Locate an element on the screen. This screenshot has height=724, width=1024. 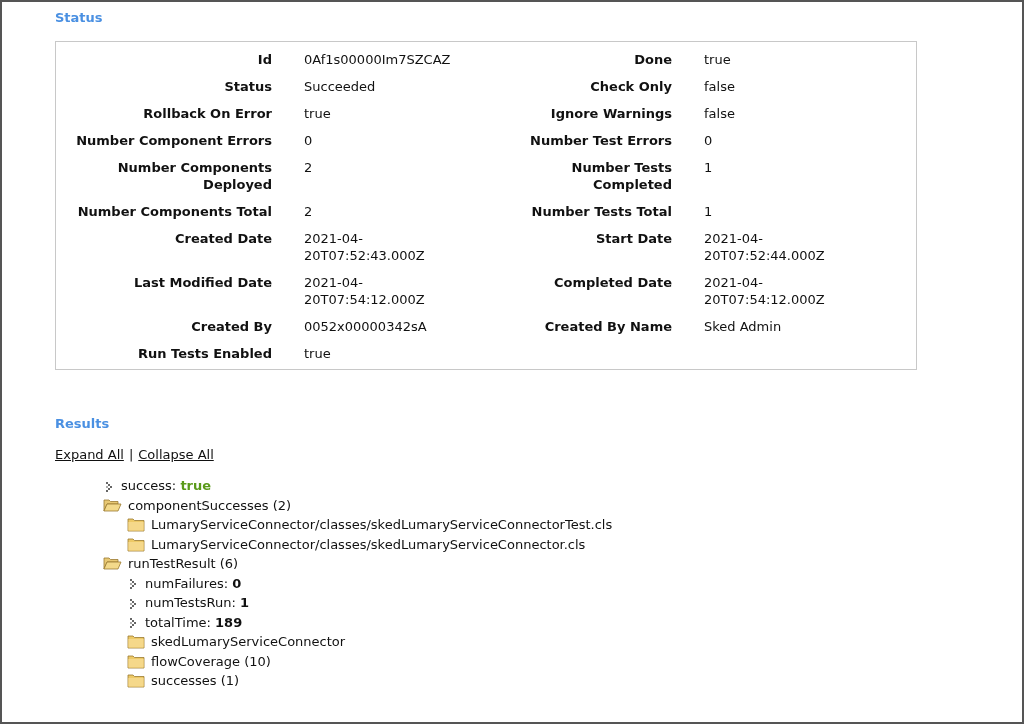
field-label: Last Modified Date is located at coordinates (202, 283).